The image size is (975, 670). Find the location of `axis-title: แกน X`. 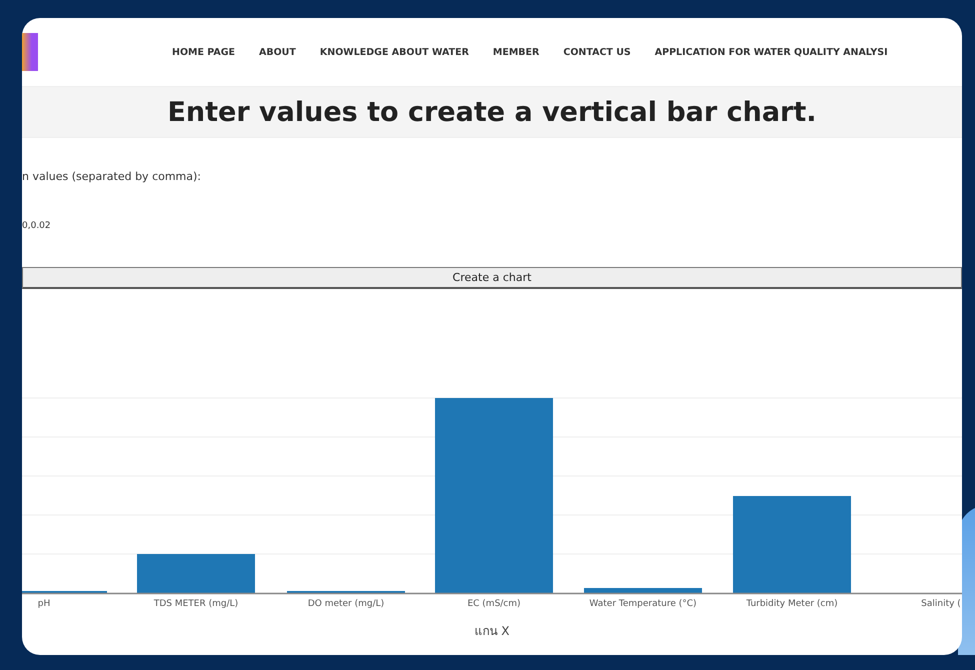

axis-title: แกน X is located at coordinates (492, 631).